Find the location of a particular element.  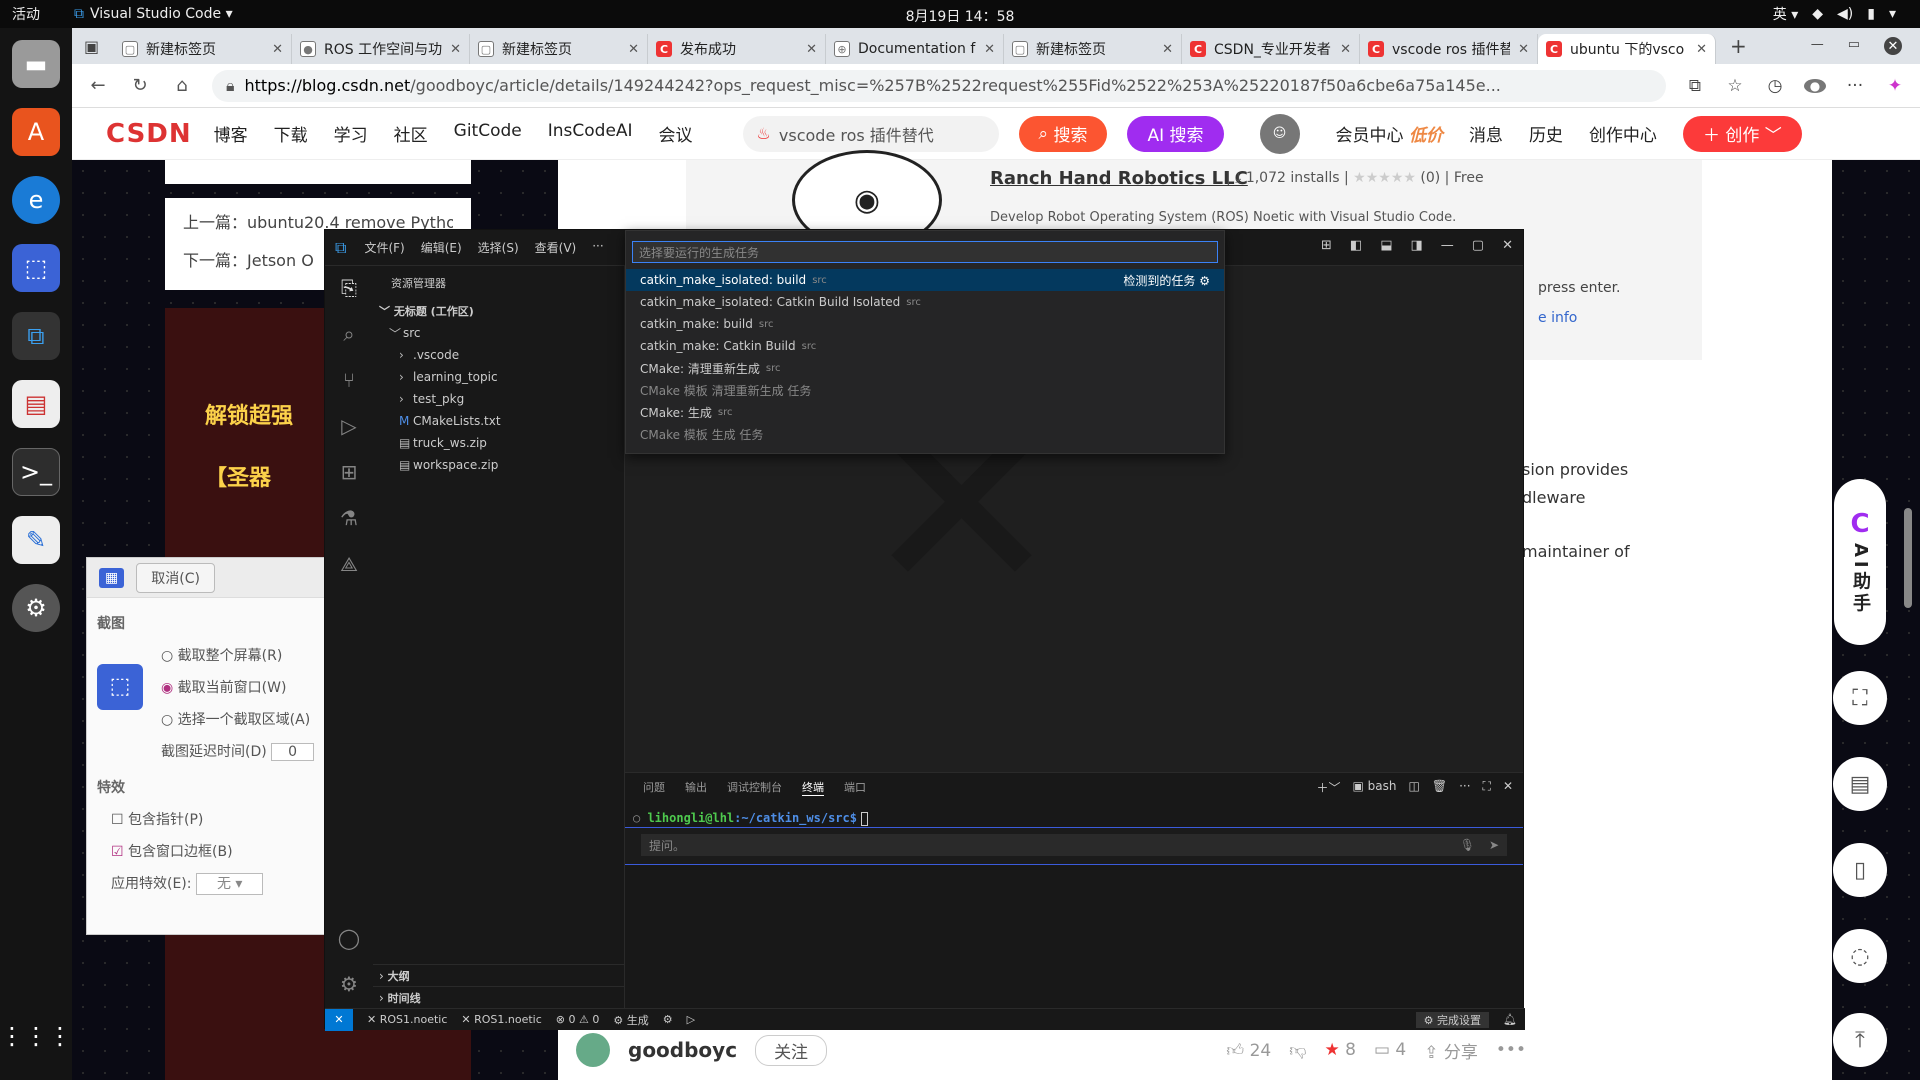

follow-button: 关注 is located at coordinates (791, 1050).